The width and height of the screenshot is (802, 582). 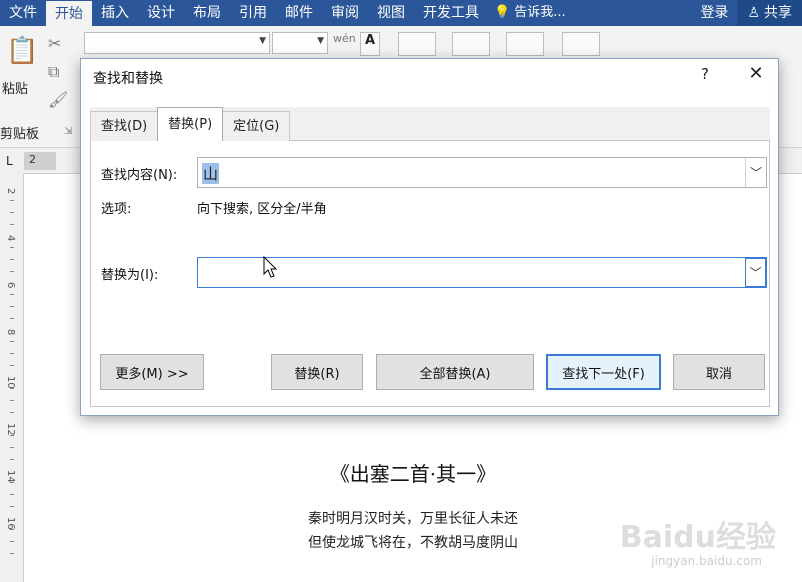 I want to click on watermark-brand: Baidu经验, so click(x=697, y=537).